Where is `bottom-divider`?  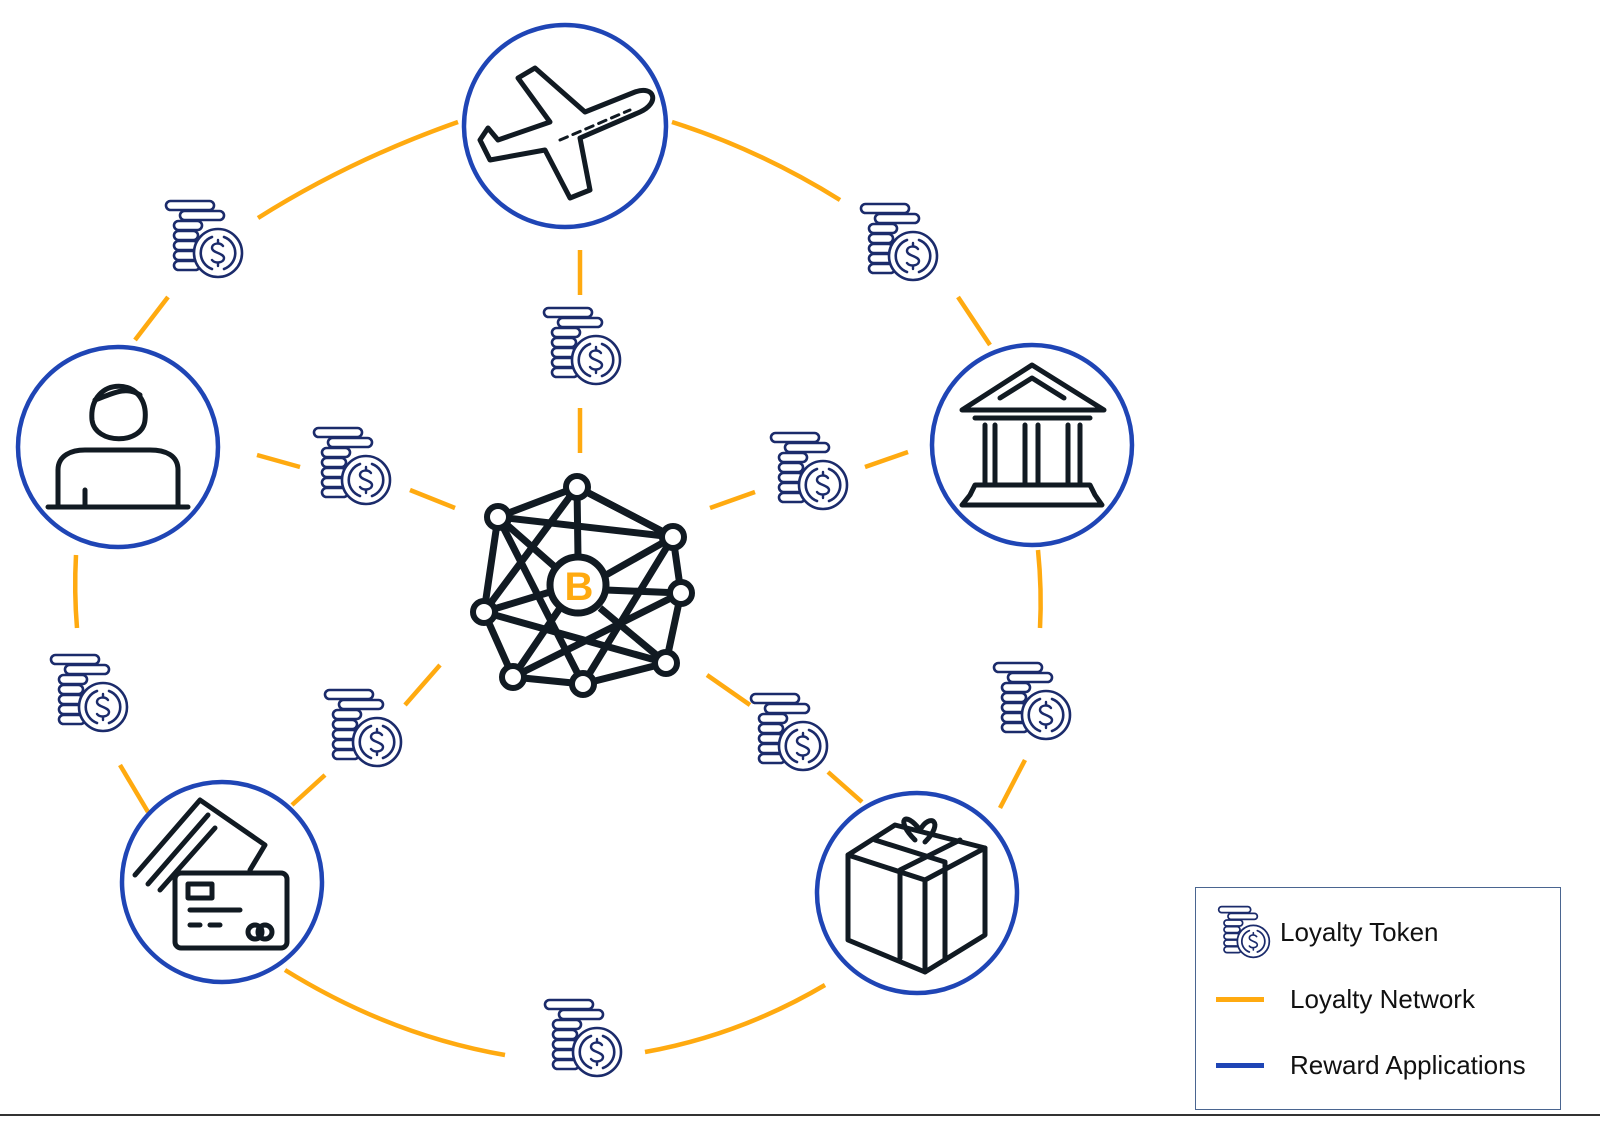 bottom-divider is located at coordinates (800, 1115).